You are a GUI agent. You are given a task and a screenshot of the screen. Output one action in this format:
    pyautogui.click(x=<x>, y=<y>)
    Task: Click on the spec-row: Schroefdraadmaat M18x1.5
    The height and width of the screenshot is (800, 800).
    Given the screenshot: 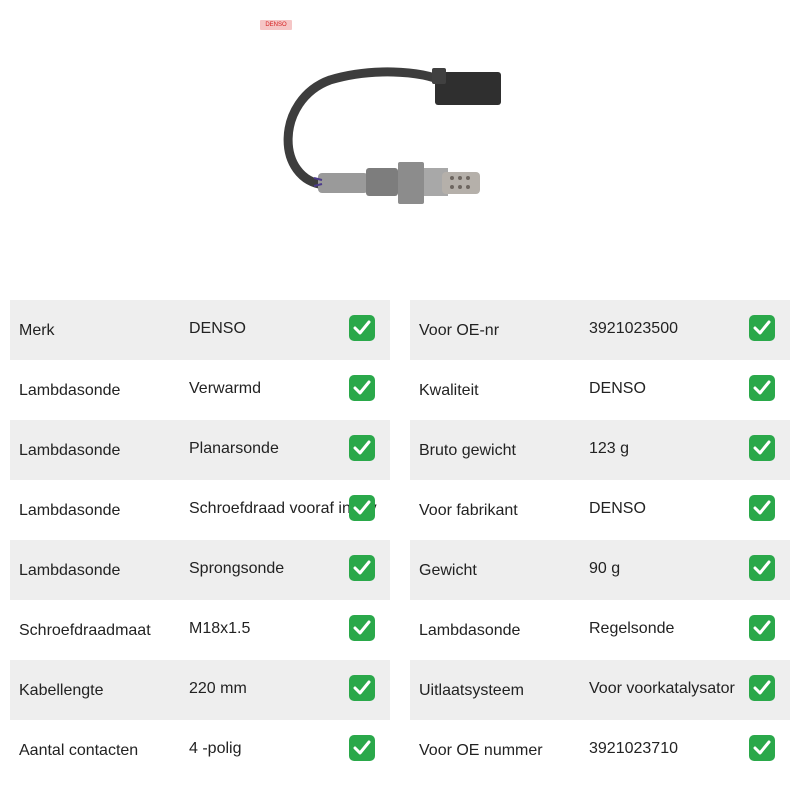 What is the action you would take?
    pyautogui.click(x=200, y=630)
    